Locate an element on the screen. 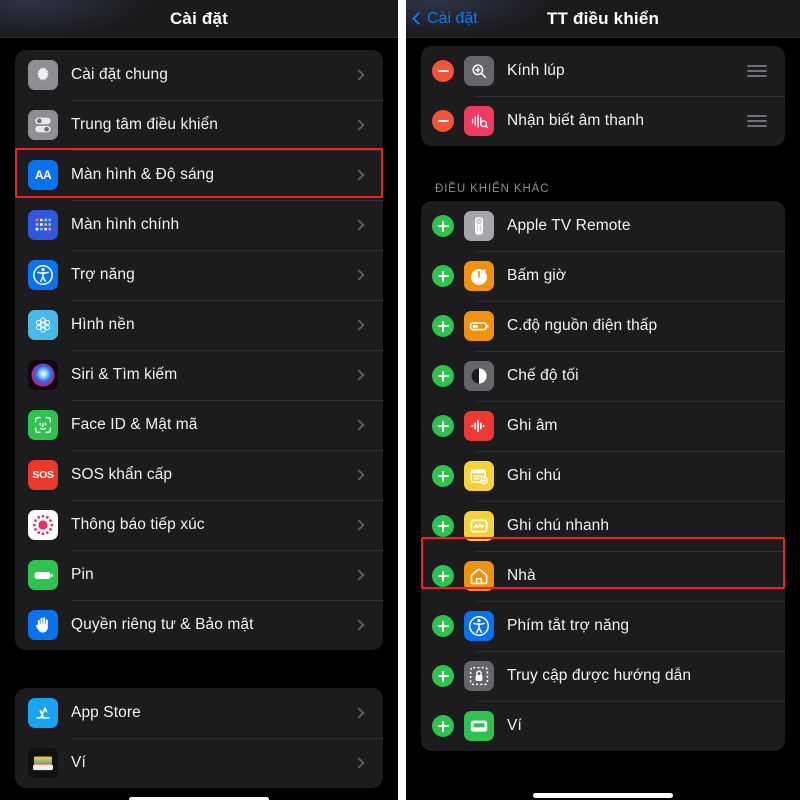 The width and height of the screenshot is (800, 800). control-row-sound-recognition: Nhận biết âm thanh is located at coordinates (603, 121).